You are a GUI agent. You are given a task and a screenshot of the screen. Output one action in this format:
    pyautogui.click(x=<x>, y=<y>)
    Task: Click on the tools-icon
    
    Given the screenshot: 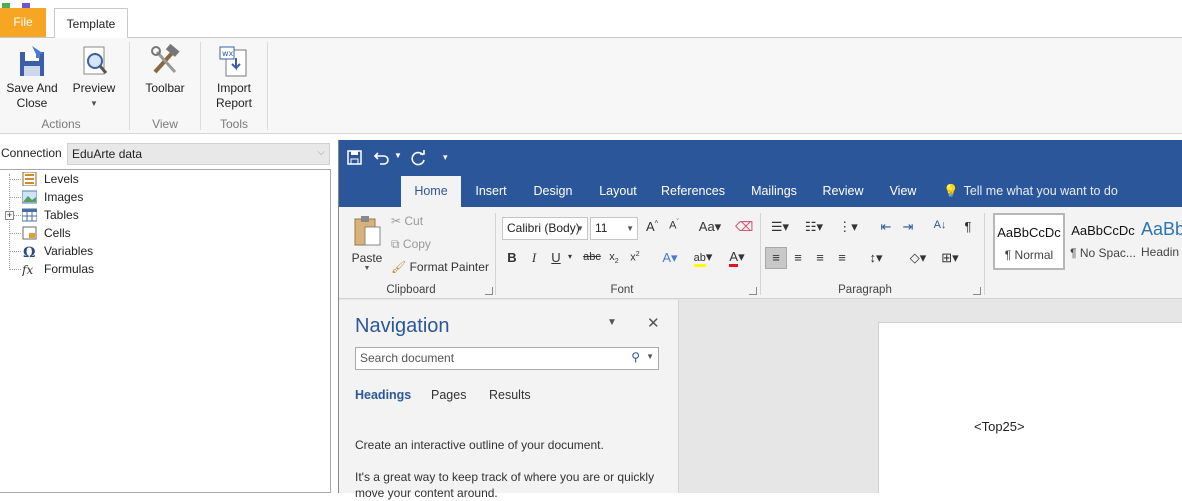 What is the action you would take?
    pyautogui.click(x=165, y=59)
    